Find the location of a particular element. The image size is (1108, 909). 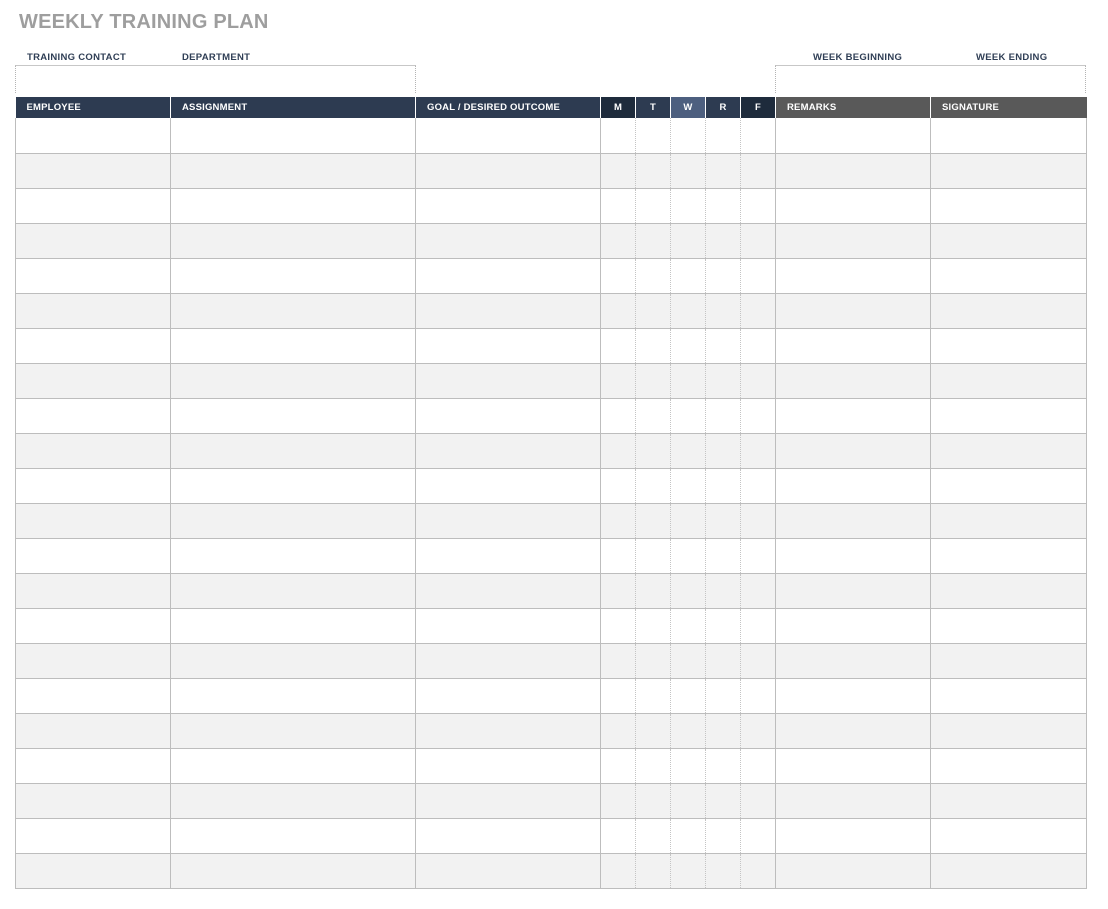

department-field is located at coordinates (293, 79).